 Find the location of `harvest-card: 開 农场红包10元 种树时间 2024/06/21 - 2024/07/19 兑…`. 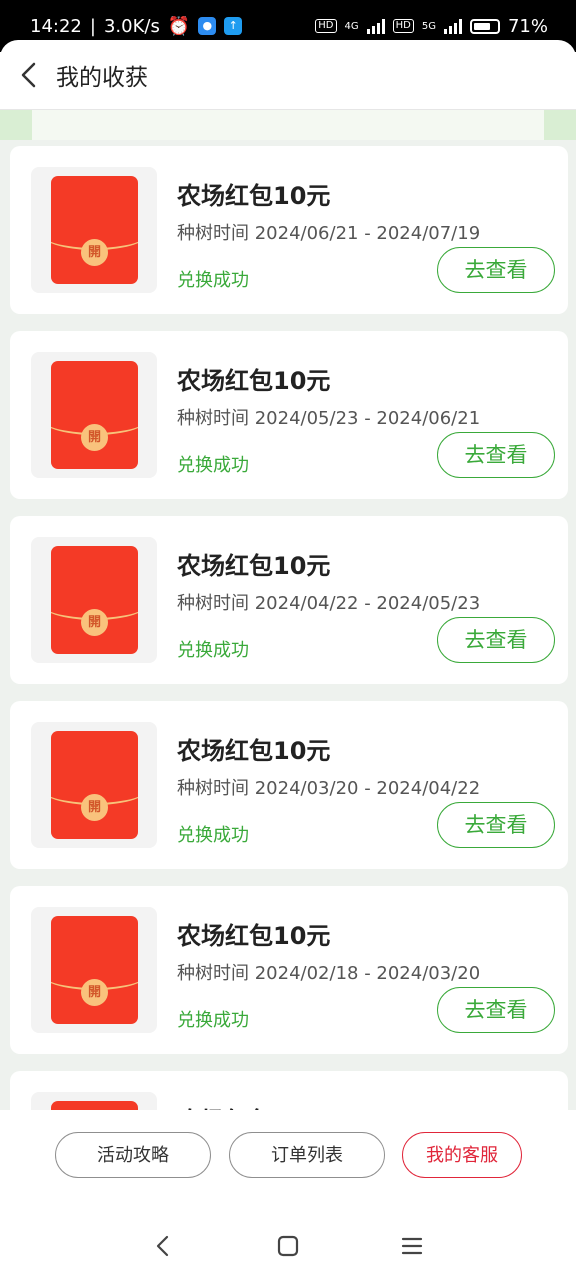

harvest-card: 開 农场红包10元 种树时间 2024/06/21 - 2024/07/19 兑… is located at coordinates (289, 230).